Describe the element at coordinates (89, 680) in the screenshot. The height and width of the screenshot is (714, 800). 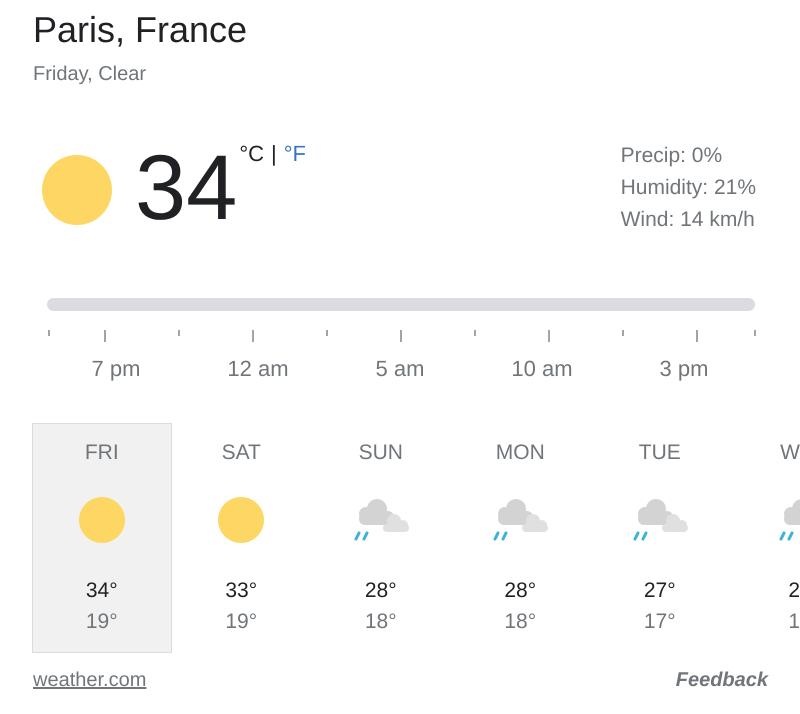
I see `source-link: weather.com` at that location.